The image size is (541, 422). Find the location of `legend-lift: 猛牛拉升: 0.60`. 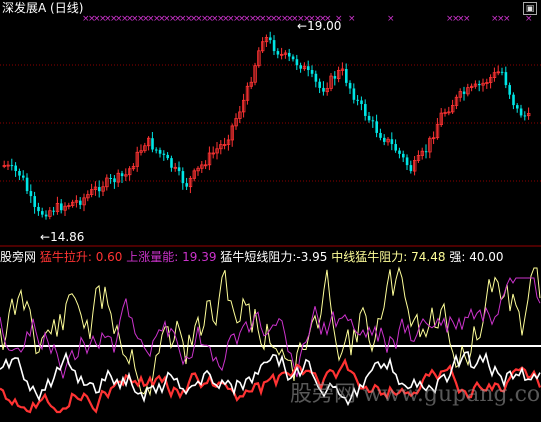

legend-lift: 猛牛拉升: 0.60 is located at coordinates (81, 257).